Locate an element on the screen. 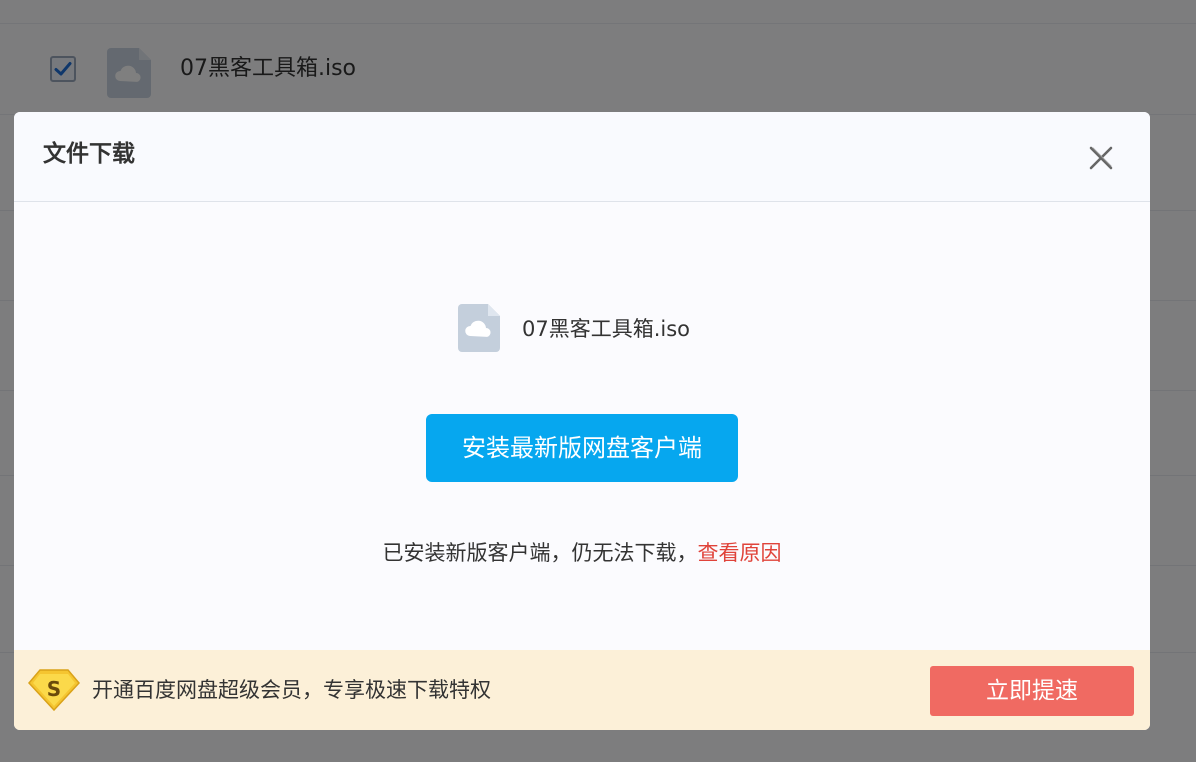 This screenshot has width=1196, height=762. dialog-header: 文件下载 is located at coordinates (582, 157).